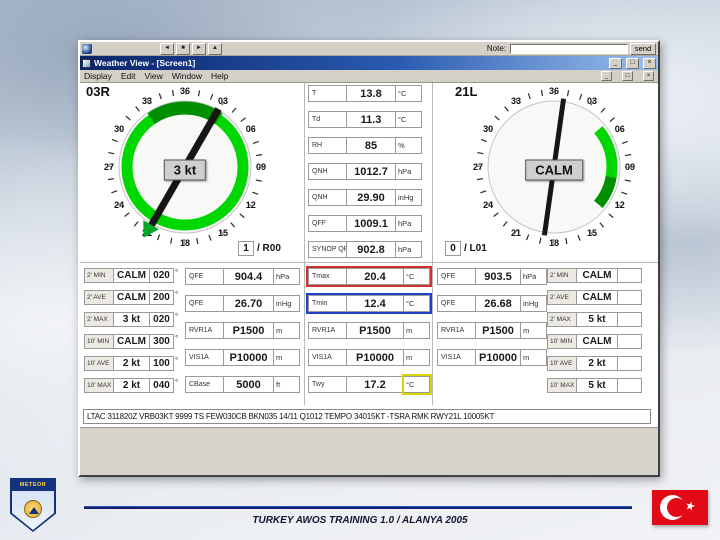  What do you see at coordinates (569, 48) in the screenshot?
I see `note-input` at bounding box center [569, 48].